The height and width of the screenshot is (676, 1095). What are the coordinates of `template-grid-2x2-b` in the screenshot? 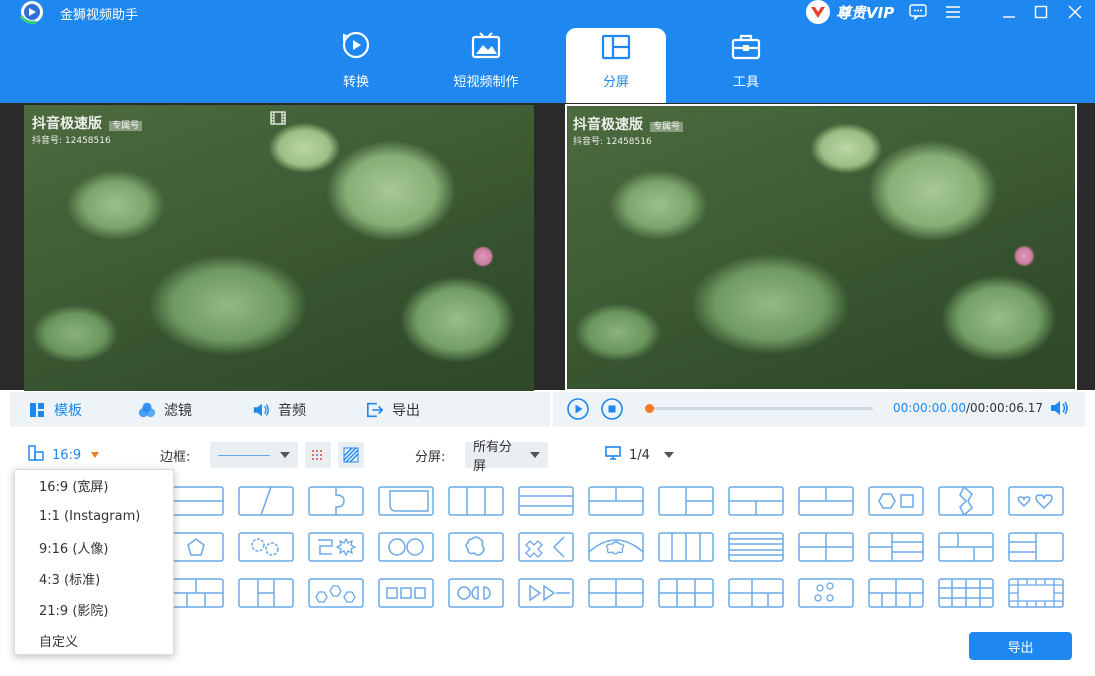 It's located at (616, 593).